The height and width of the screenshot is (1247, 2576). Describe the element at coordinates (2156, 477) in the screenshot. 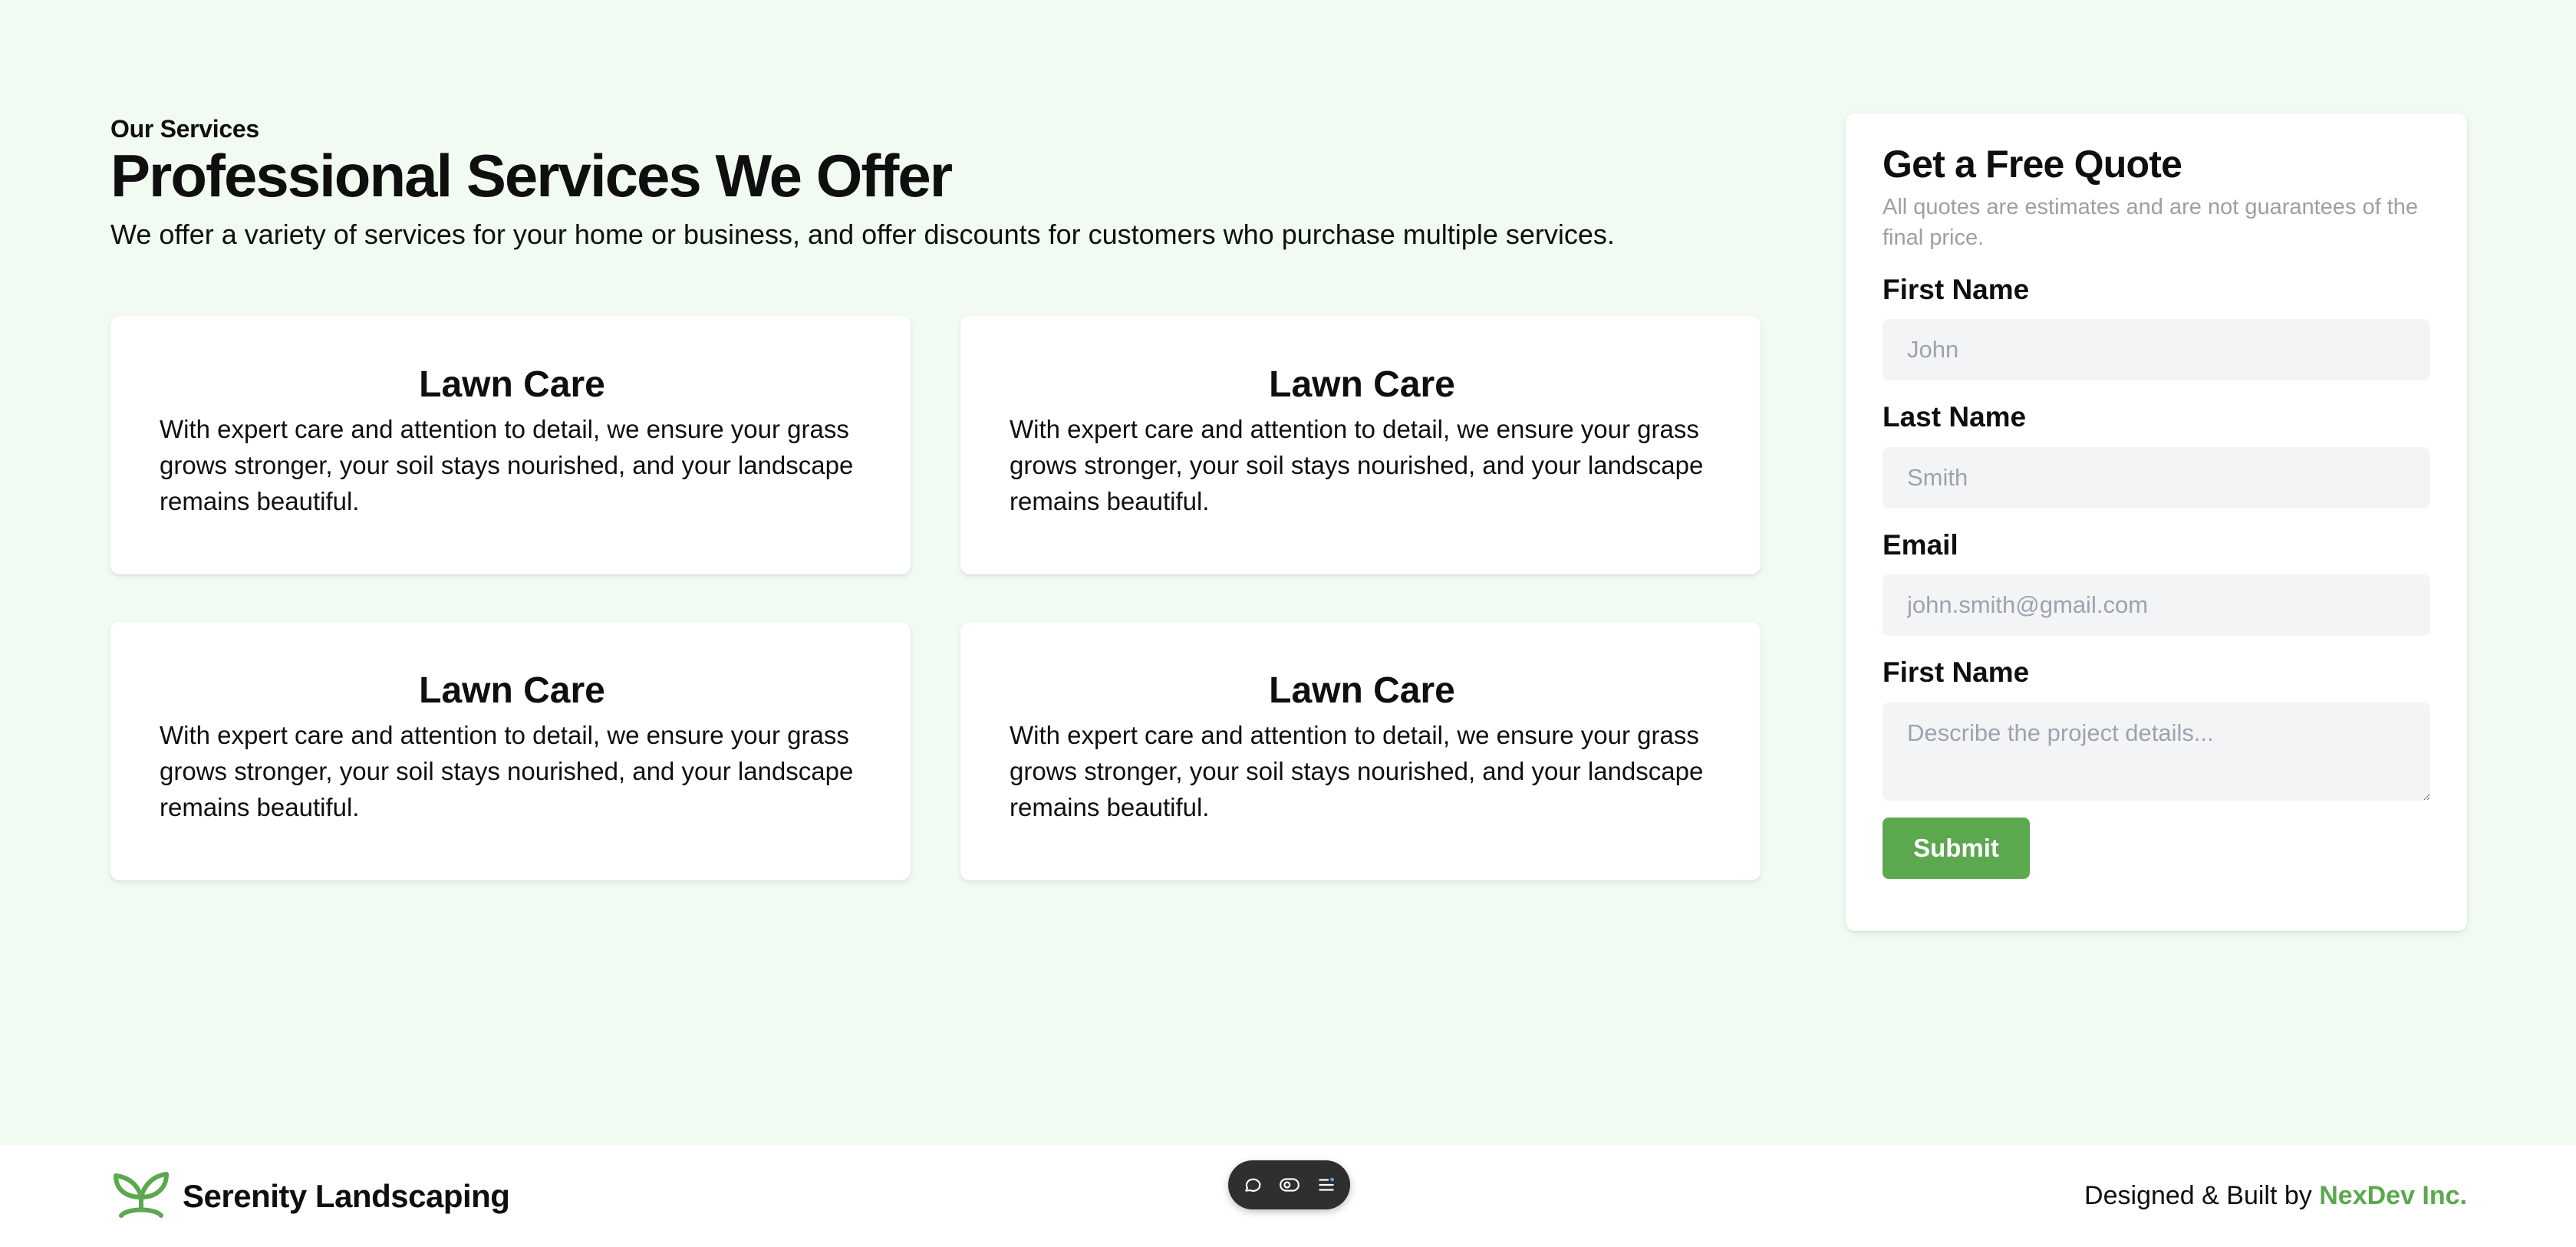

I see `last-name-input` at that location.